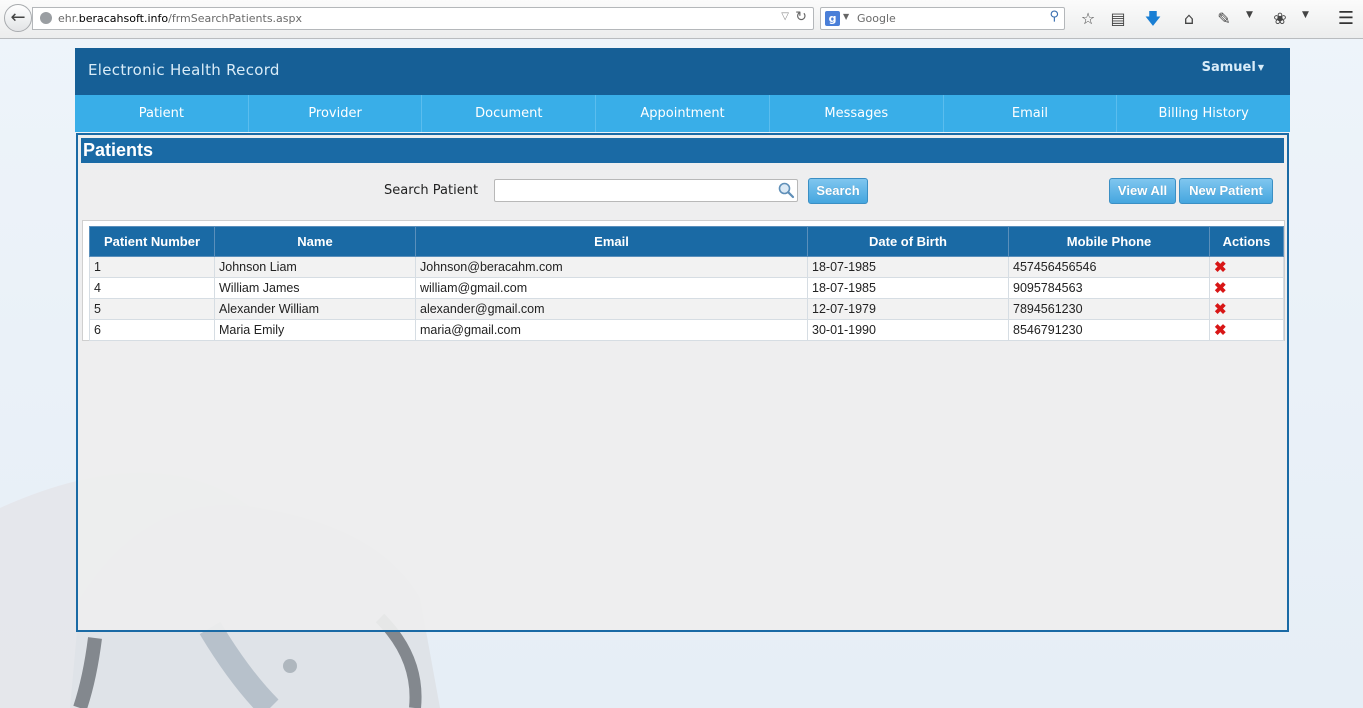 This screenshot has width=1363, height=708. Describe the element at coordinates (431, 190) in the screenshot. I see `search-patient-label: Search Patient` at that location.